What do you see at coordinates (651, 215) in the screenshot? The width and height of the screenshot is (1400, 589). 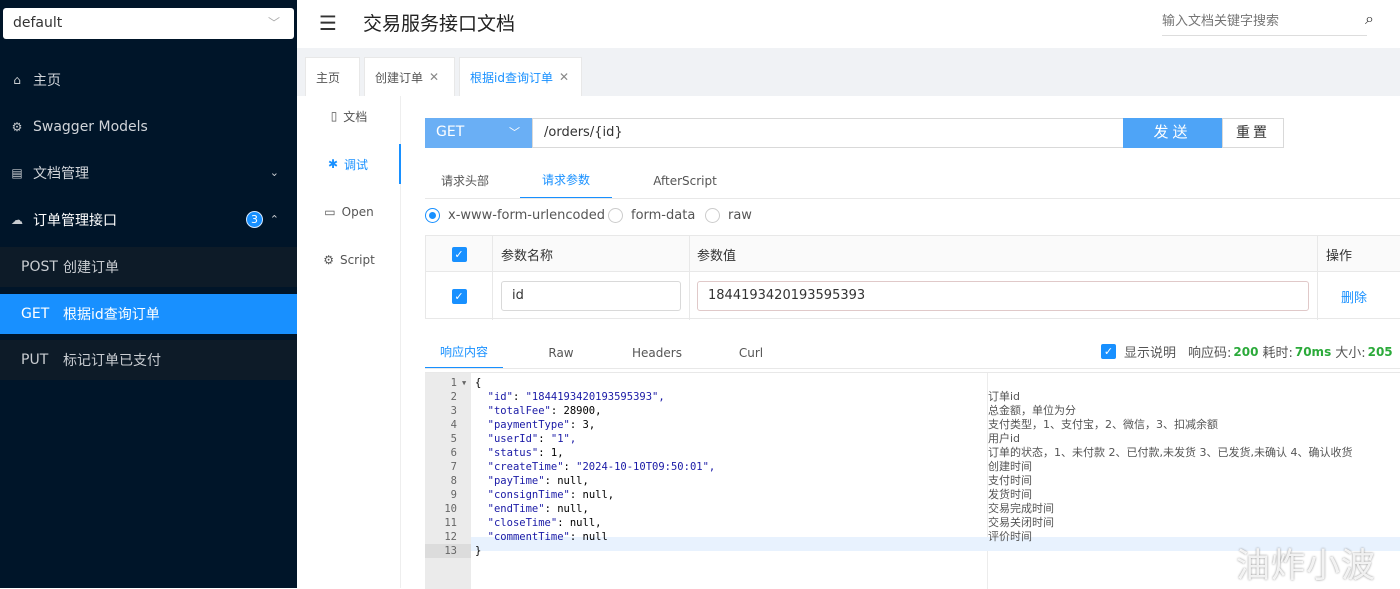 I see `radio-form-data: form-data` at bounding box center [651, 215].